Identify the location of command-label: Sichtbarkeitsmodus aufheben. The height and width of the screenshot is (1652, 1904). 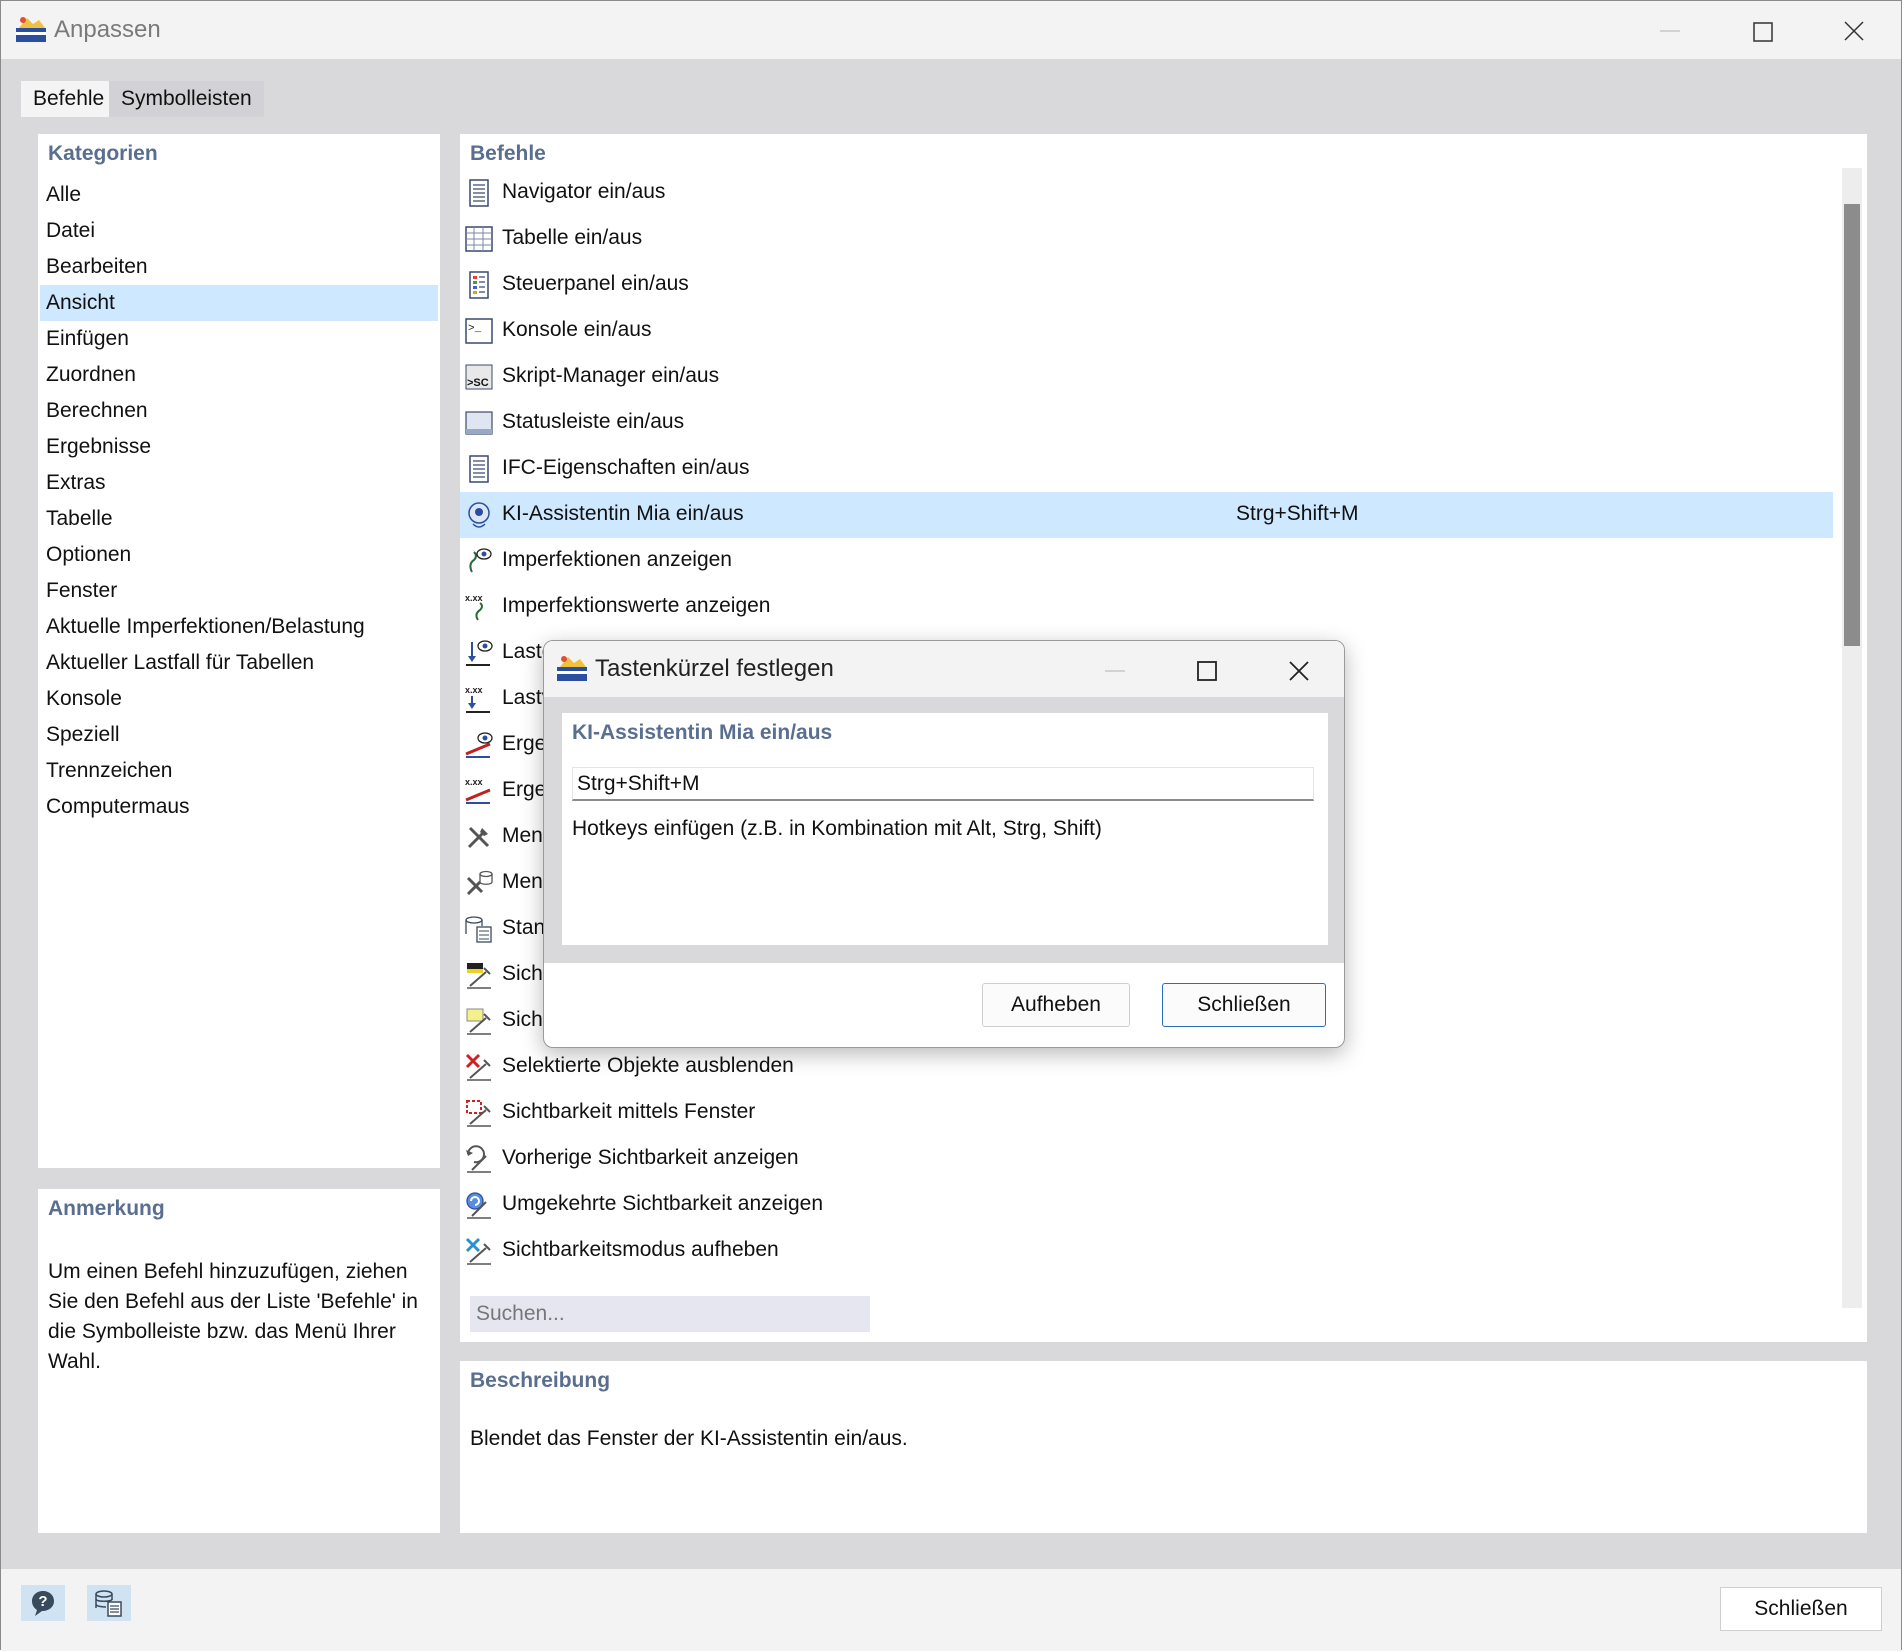
(640, 1249).